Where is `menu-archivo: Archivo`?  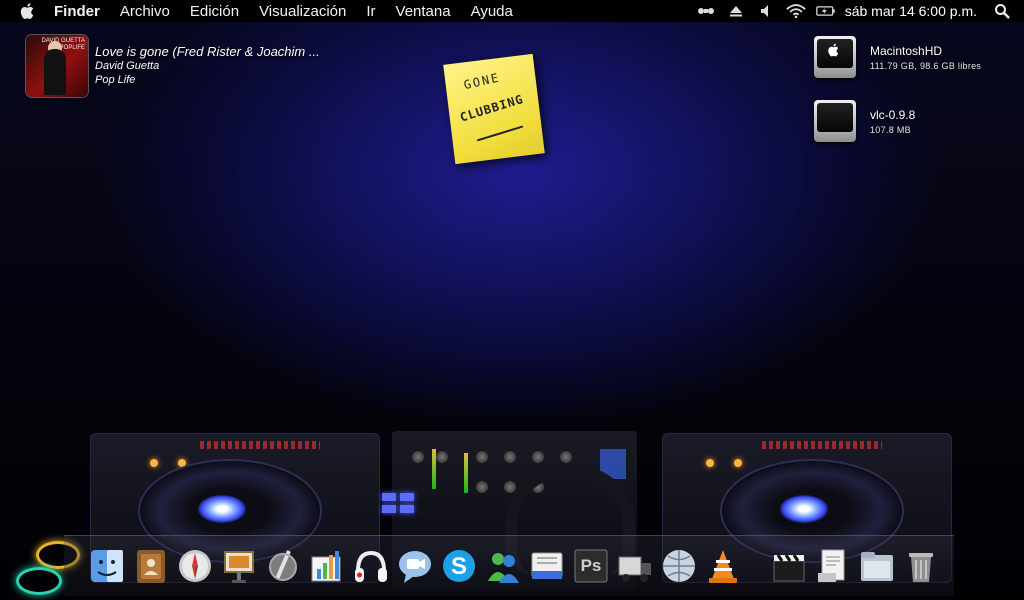 menu-archivo: Archivo is located at coordinates (145, 11).